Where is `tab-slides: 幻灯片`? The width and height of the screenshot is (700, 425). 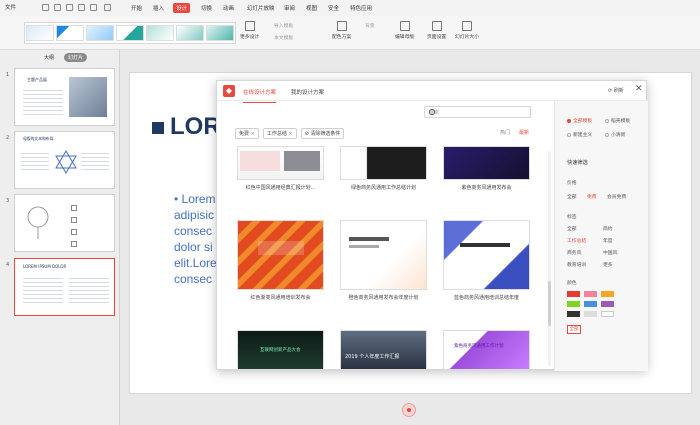 tab-slides: 幻灯片 is located at coordinates (76, 57).